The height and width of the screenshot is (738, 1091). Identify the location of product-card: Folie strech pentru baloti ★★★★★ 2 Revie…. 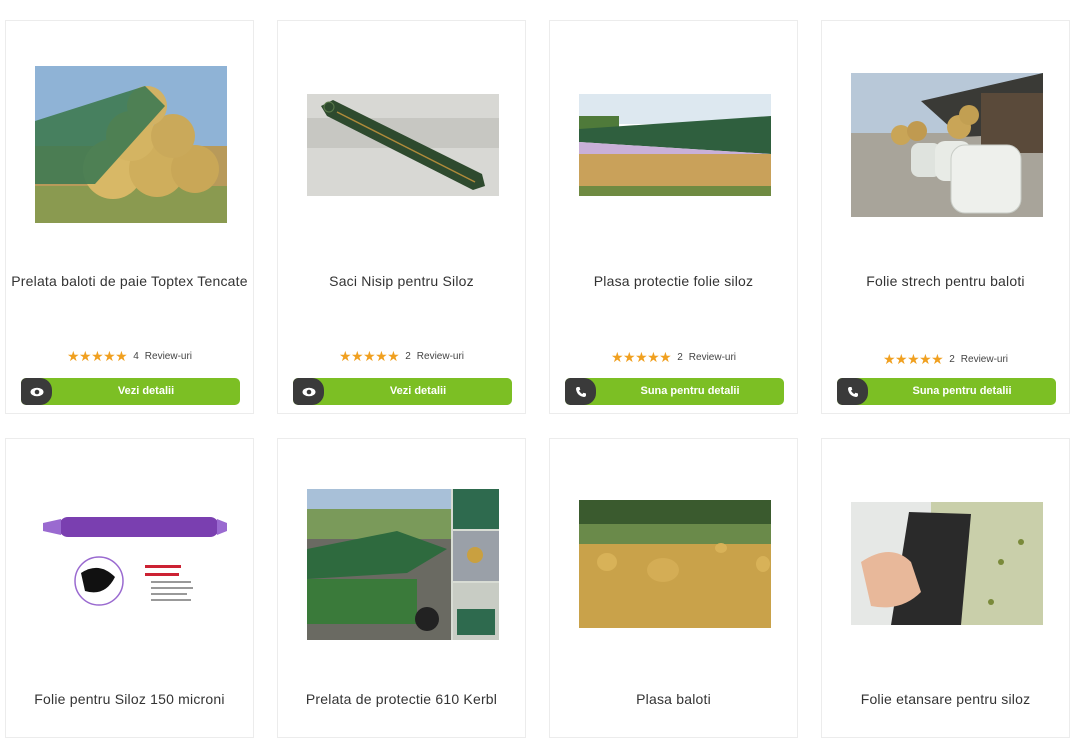
(945, 217).